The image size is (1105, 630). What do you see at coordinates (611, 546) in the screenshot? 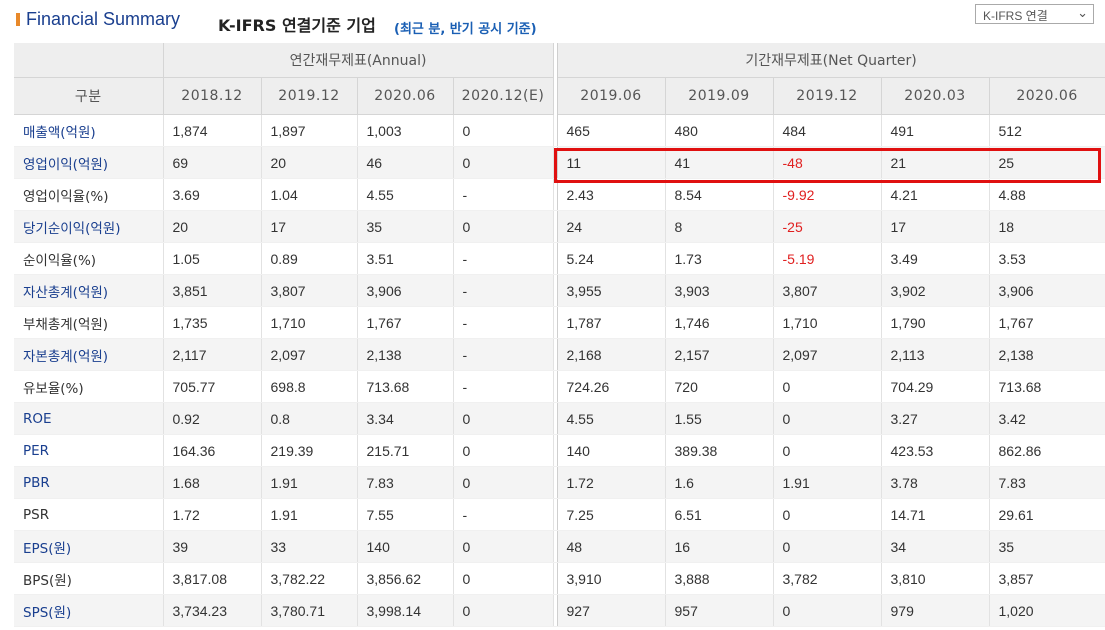
I see `quarter-value-cell: 48` at bounding box center [611, 546].